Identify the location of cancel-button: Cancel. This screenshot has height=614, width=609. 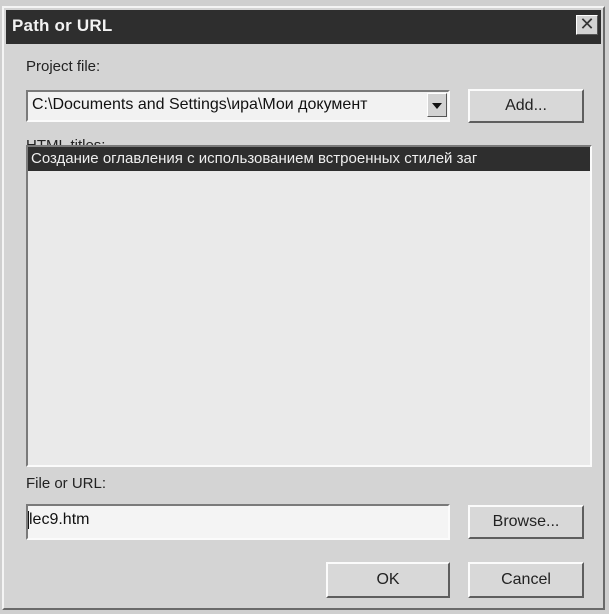
(526, 580).